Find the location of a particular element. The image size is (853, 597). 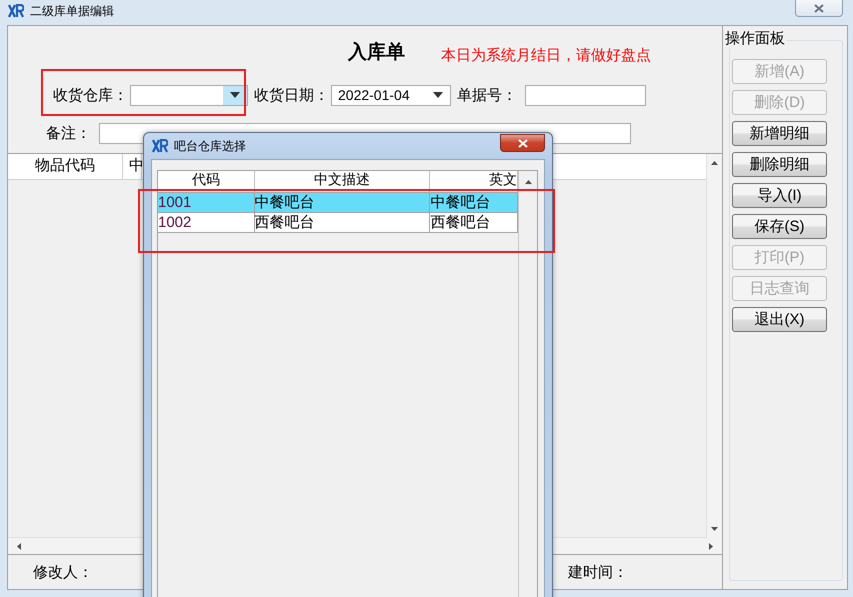

field-label: 备注： is located at coordinates (68, 133).